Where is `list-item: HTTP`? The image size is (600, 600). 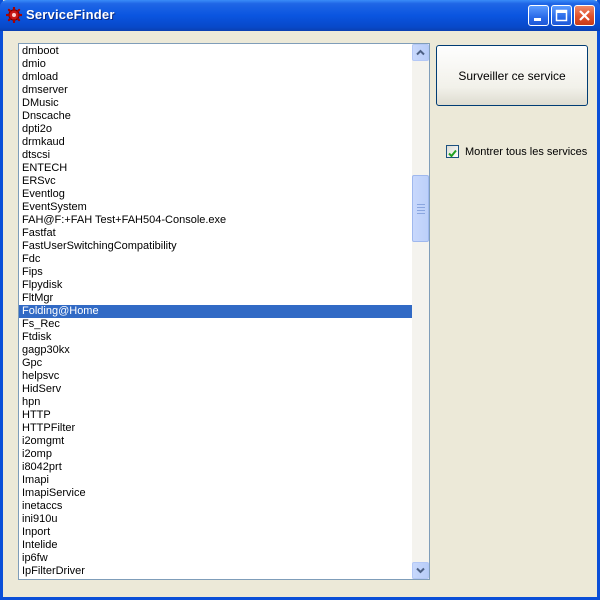
list-item: HTTP is located at coordinates (215, 415).